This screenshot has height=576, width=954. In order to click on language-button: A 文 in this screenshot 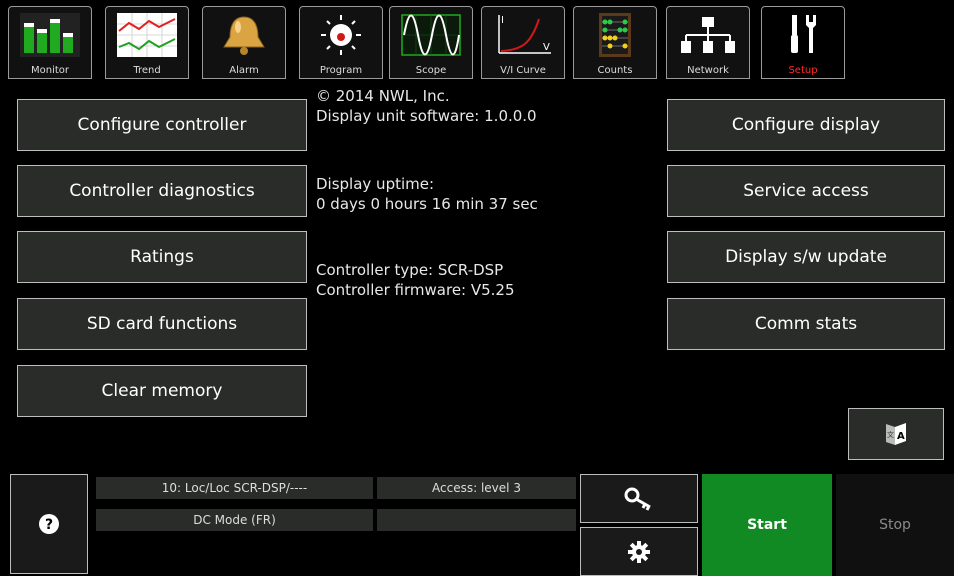, I will do `click(896, 434)`.